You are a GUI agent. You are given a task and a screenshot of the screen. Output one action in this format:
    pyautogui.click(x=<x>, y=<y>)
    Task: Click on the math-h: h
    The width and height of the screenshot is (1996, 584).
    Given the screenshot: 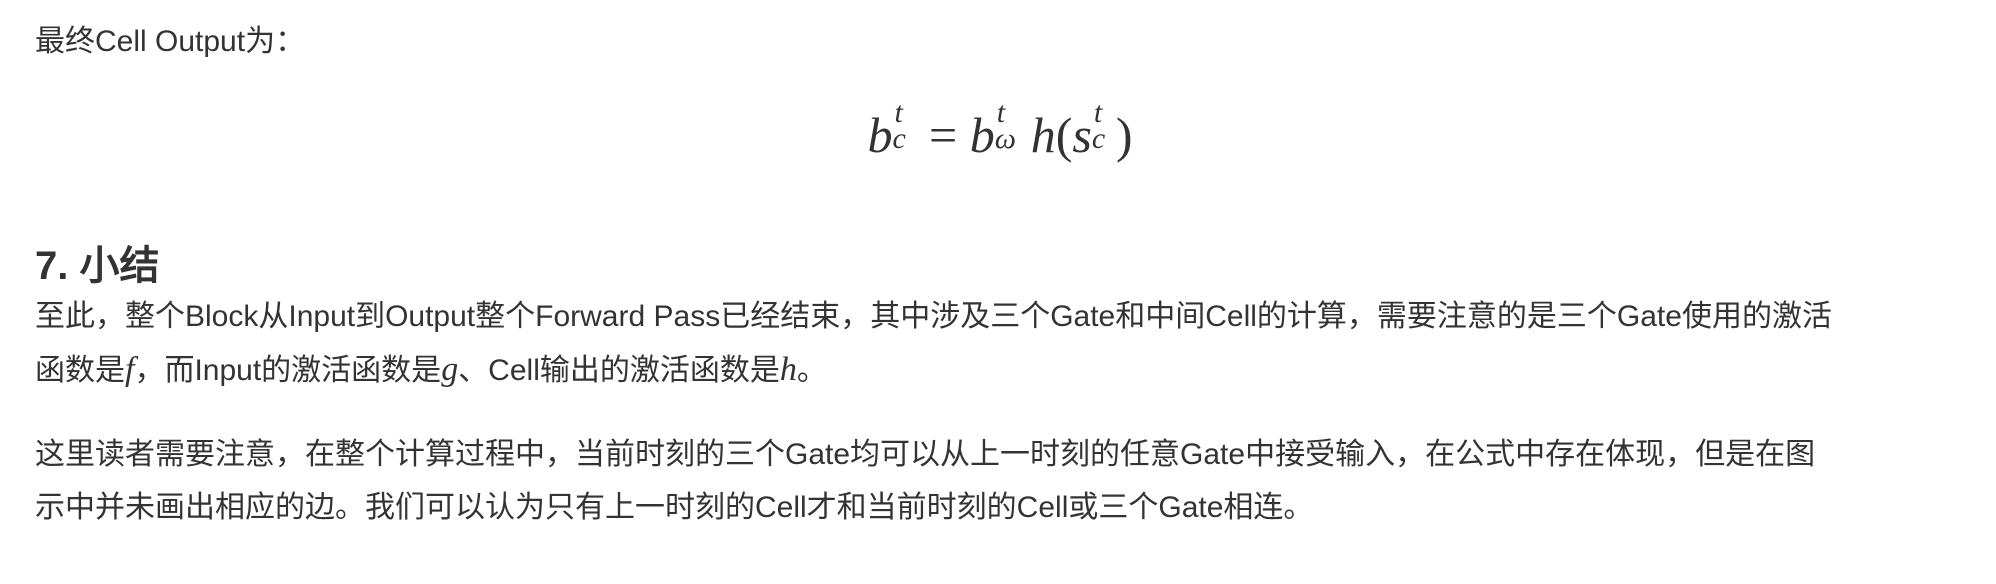 What is the action you would take?
    pyautogui.click(x=788, y=369)
    